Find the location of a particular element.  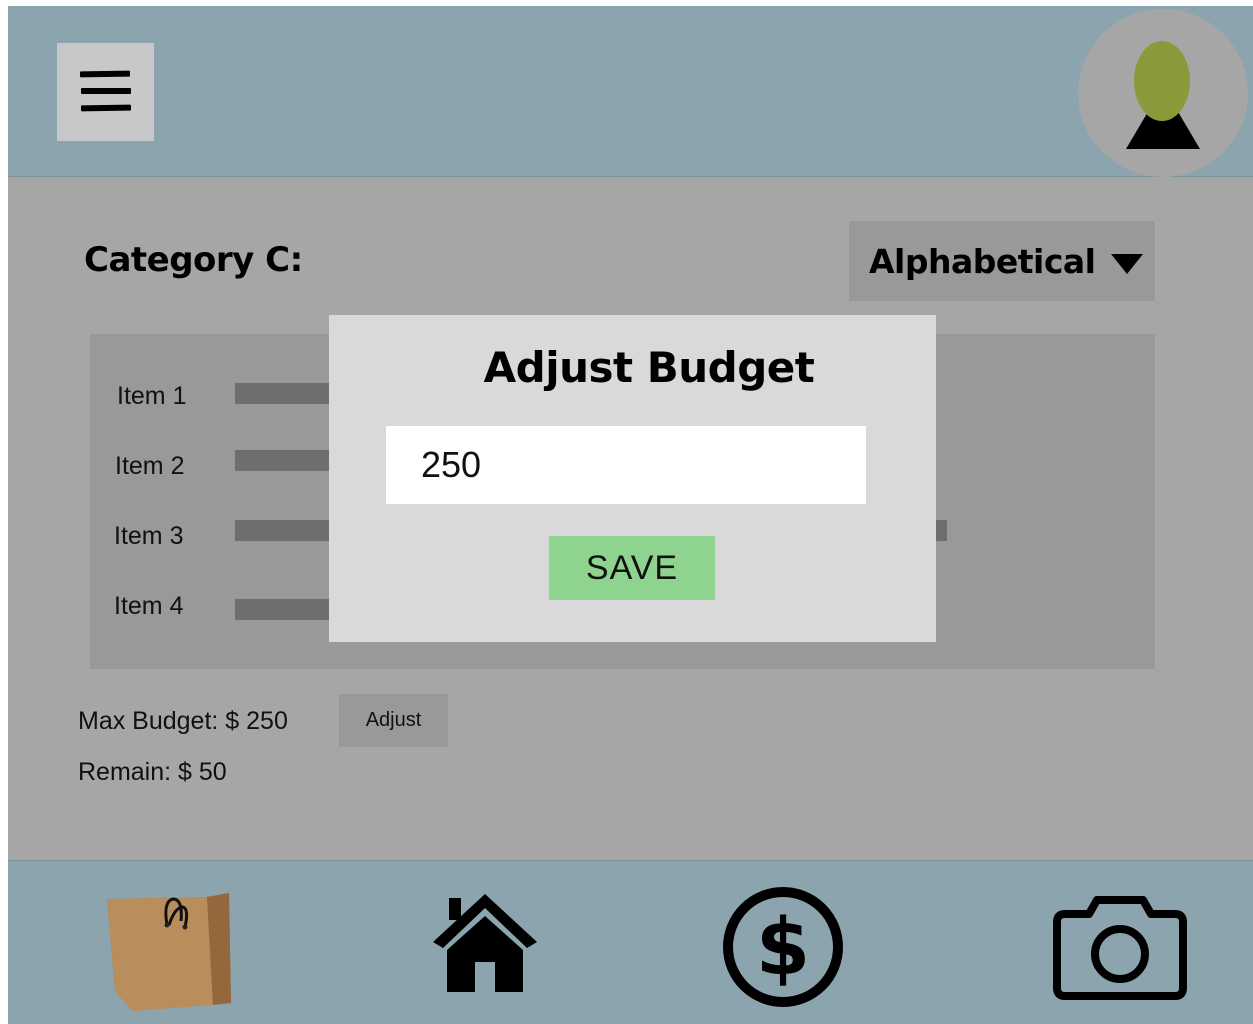

hamburger-menu-icon is located at coordinates (105, 91).